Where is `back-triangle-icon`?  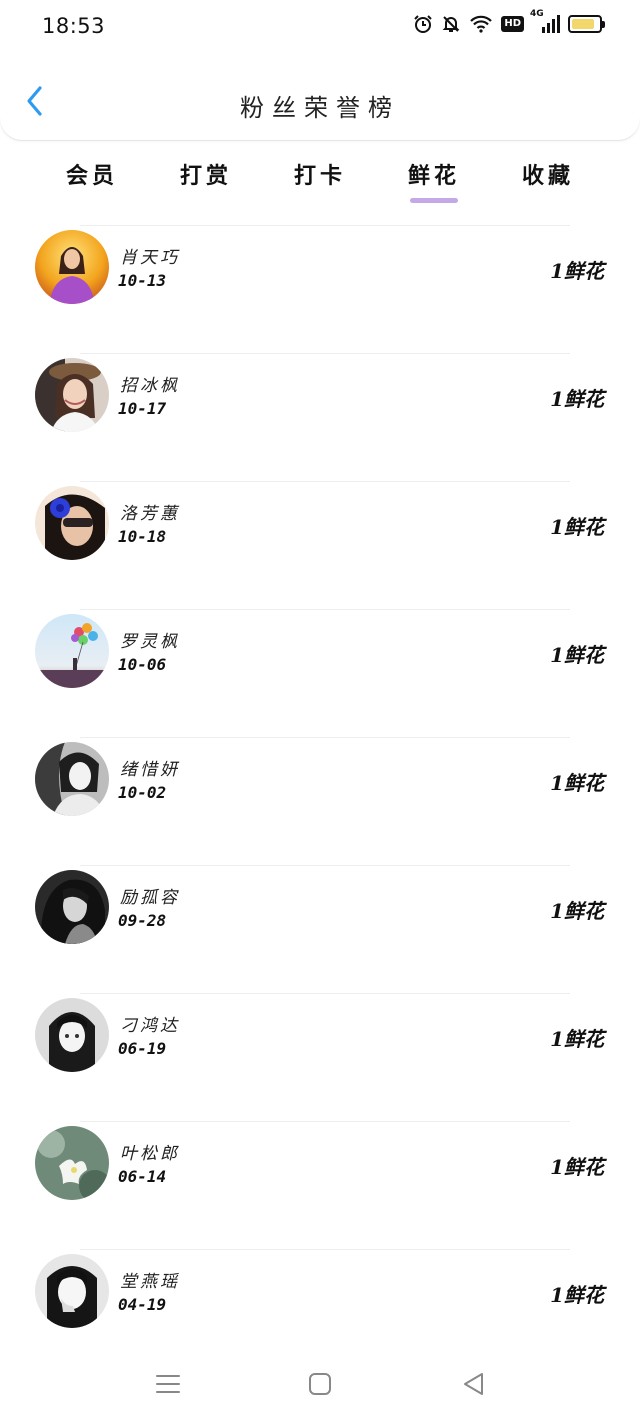
back-triangle-icon is located at coordinates (473, 1384).